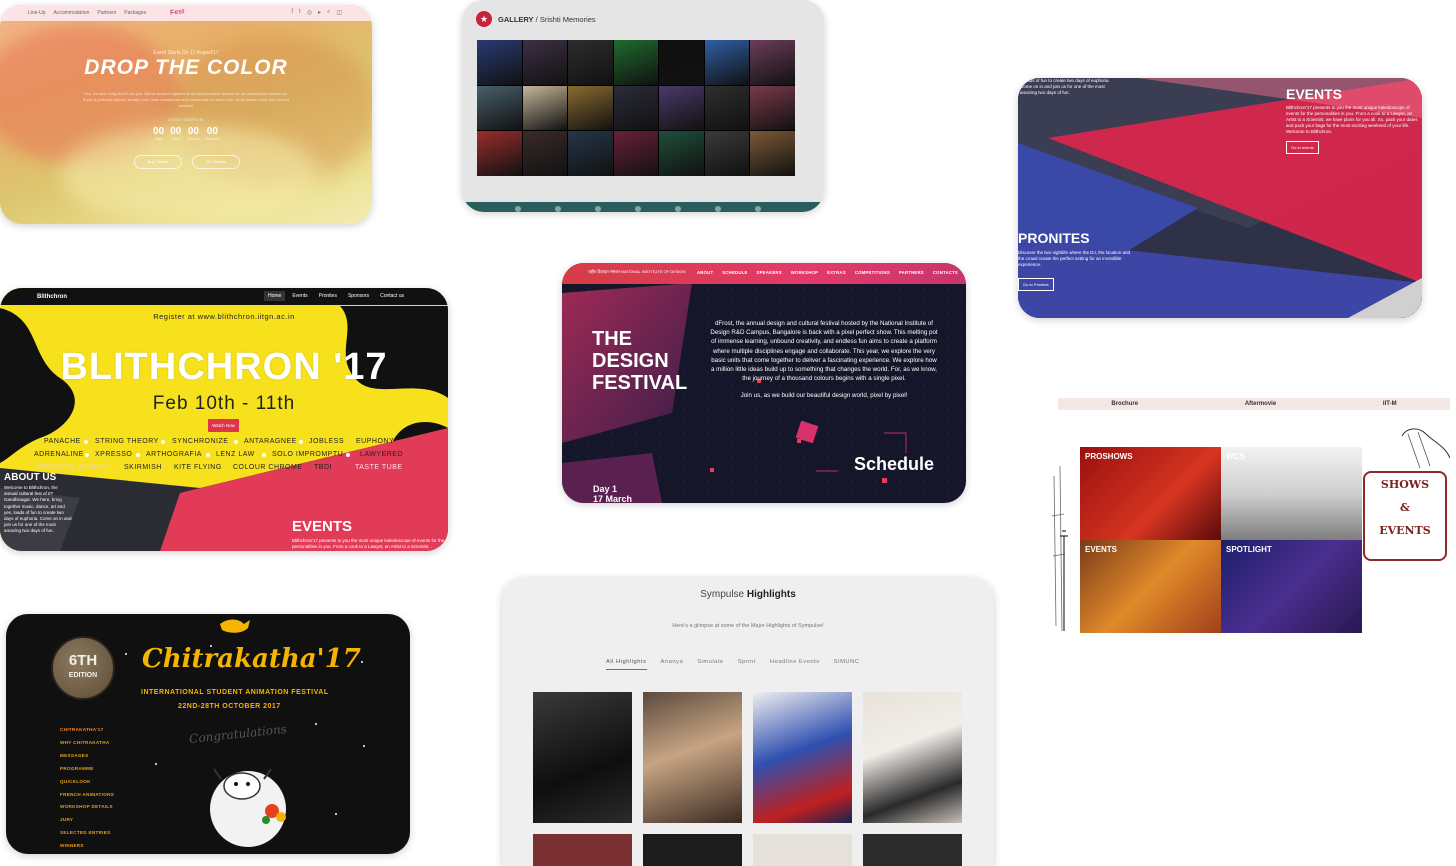 The height and width of the screenshot is (866, 1456). Describe the element at coordinates (339, 12) in the screenshot. I see `cart-icon: ◫` at that location.